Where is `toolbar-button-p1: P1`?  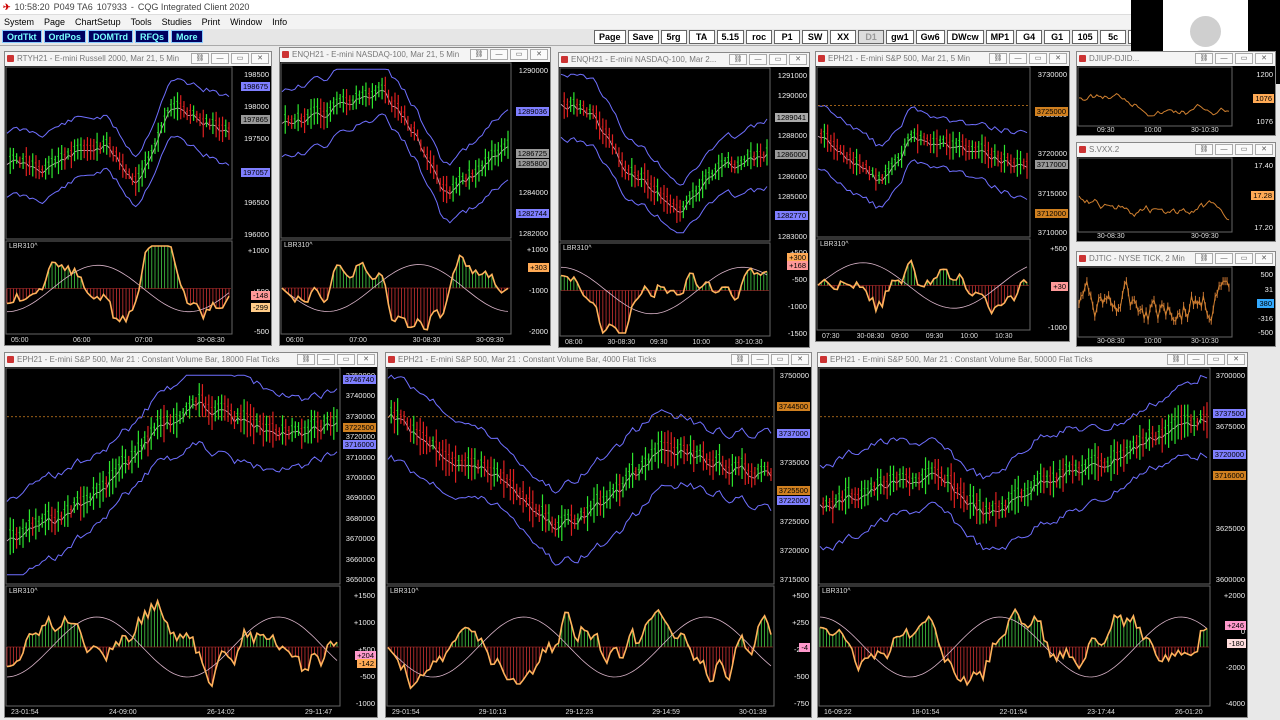 toolbar-button-p1: P1 is located at coordinates (787, 37).